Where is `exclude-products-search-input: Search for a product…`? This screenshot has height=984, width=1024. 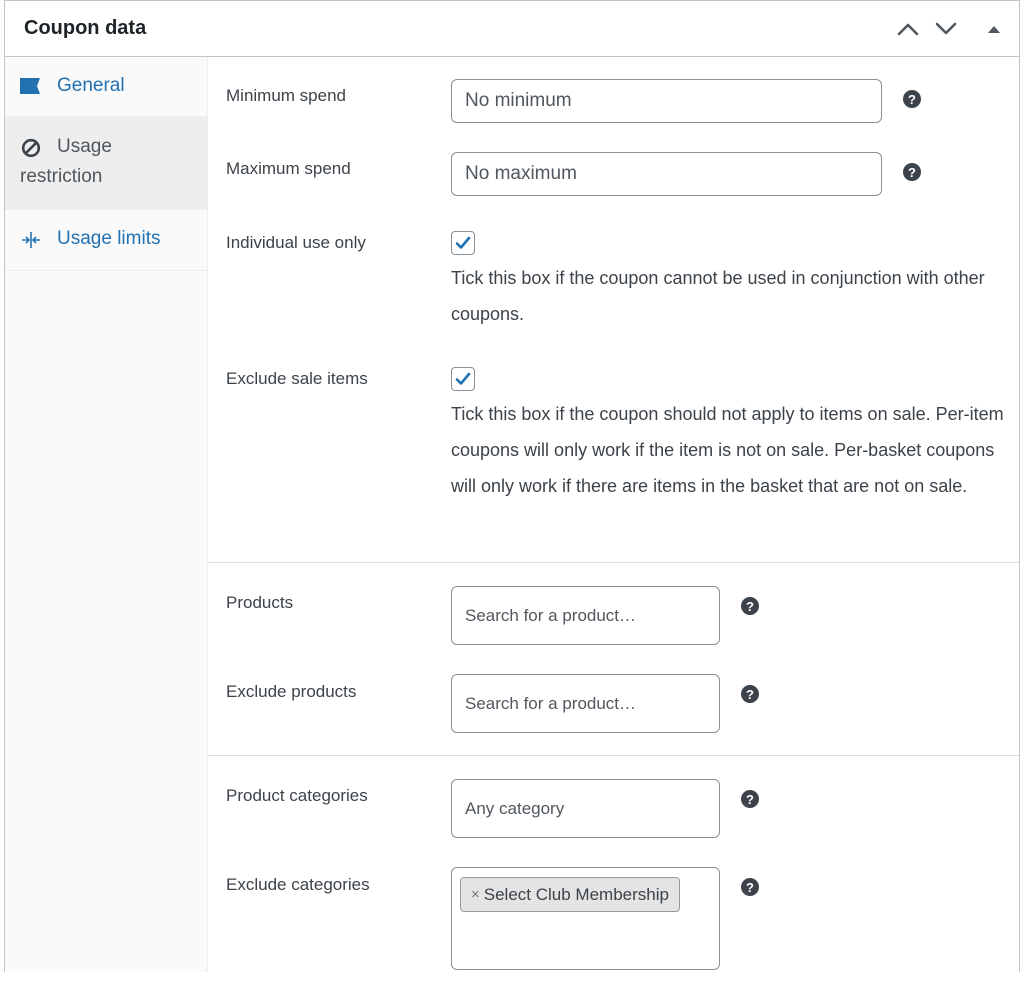 exclude-products-search-input: Search for a product… is located at coordinates (585, 703).